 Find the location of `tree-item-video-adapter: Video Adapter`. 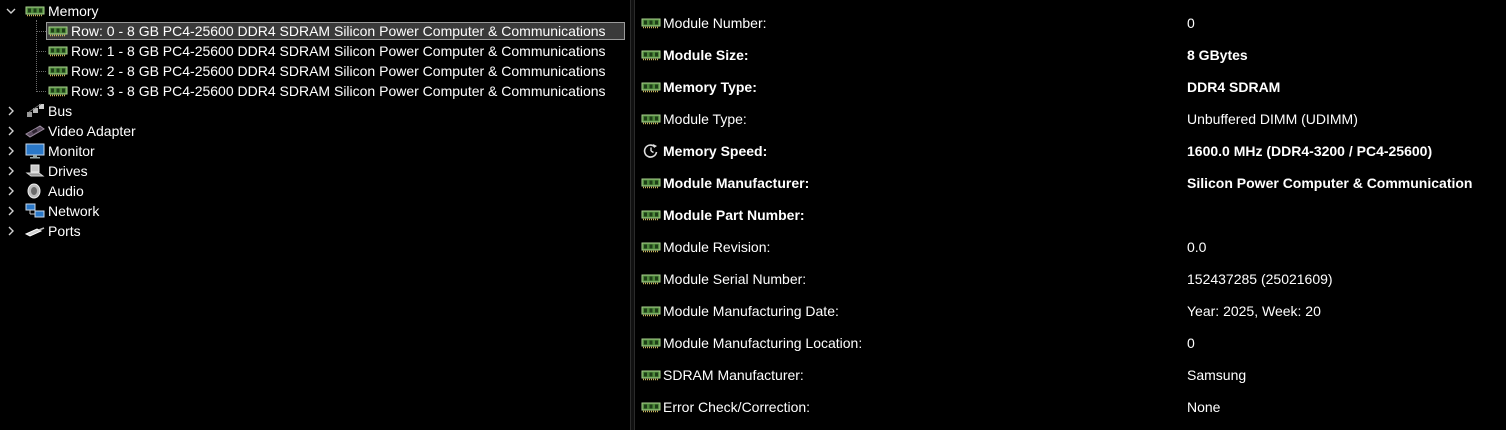

tree-item-video-adapter: Video Adapter is located at coordinates (80, 131).